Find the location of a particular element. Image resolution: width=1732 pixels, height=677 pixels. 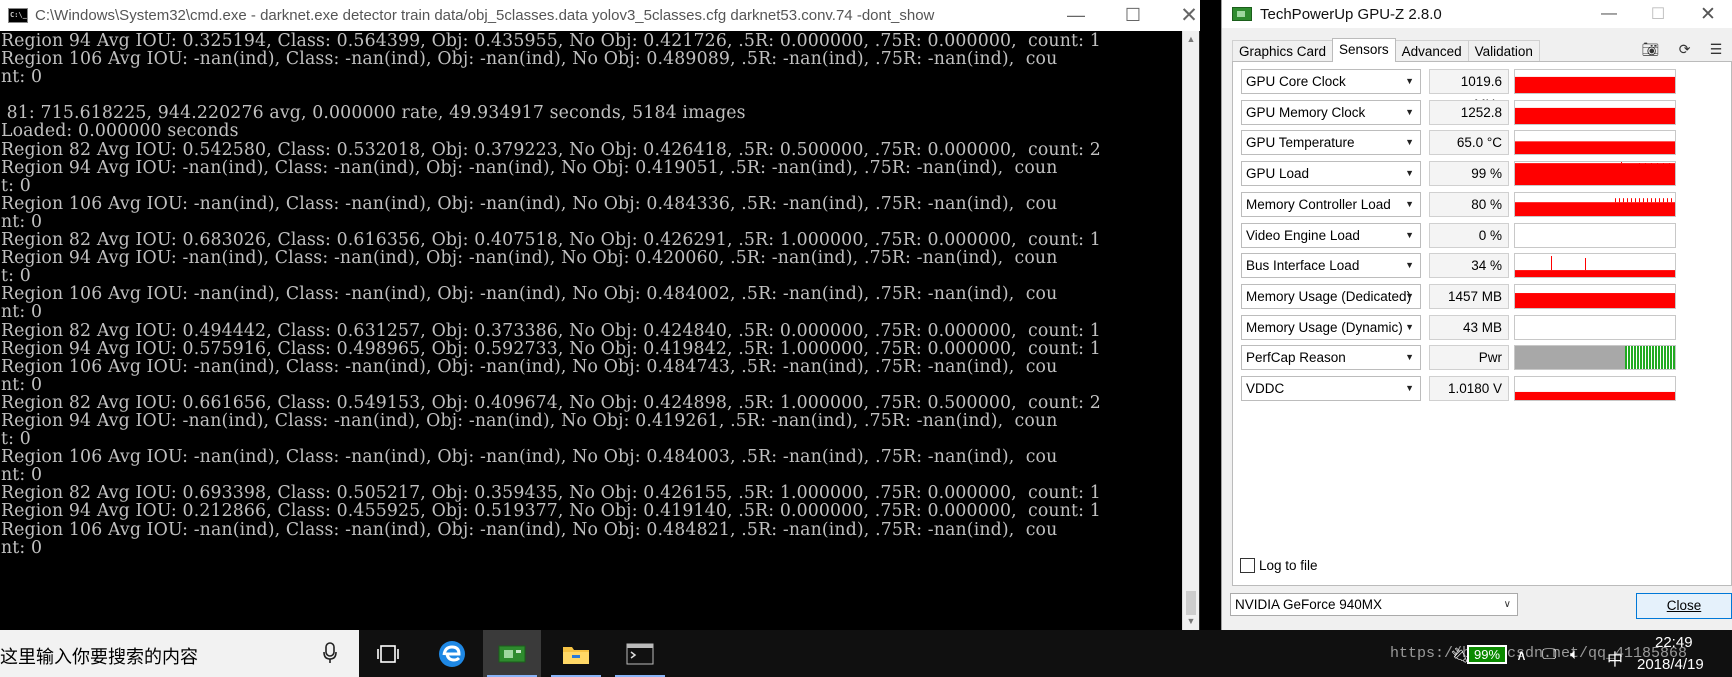

log-to-file-label: Log to file is located at coordinates (1288, 565).